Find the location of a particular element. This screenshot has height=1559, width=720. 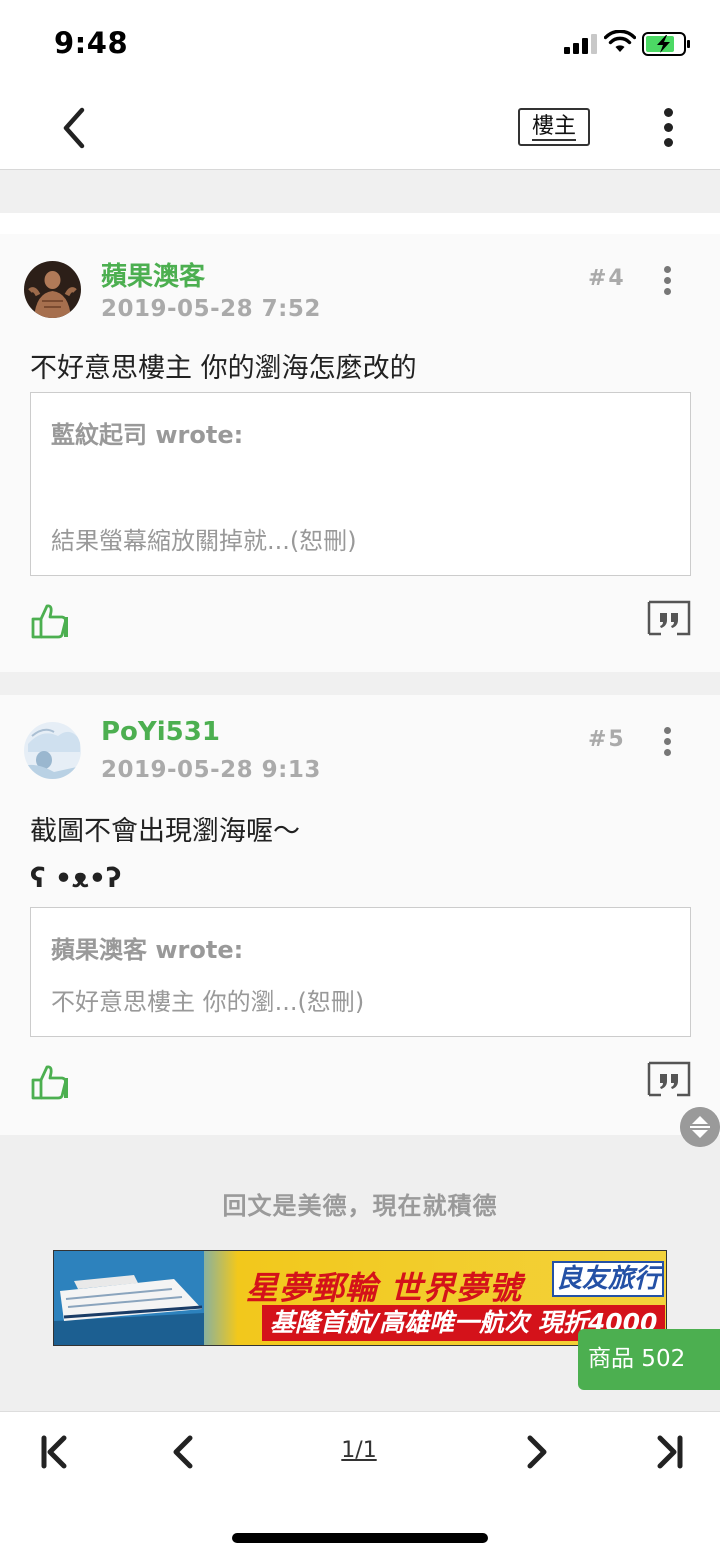

floor-number: #4 is located at coordinates (607, 278).